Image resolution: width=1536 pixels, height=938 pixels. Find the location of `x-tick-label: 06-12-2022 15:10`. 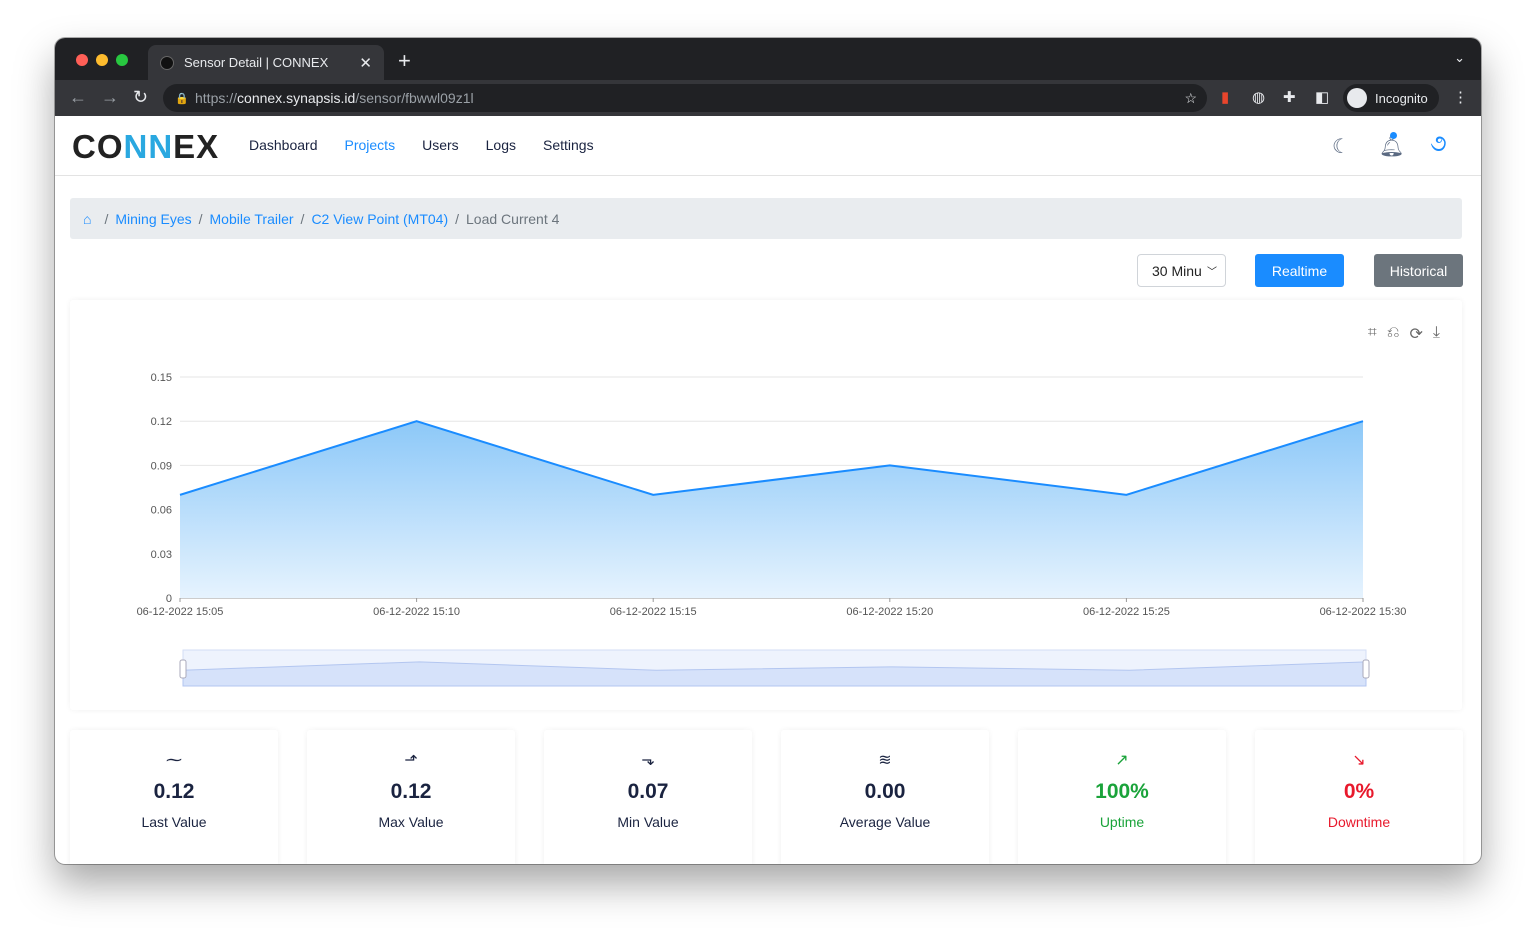

x-tick-label: 06-12-2022 15:10 is located at coordinates (416, 612).